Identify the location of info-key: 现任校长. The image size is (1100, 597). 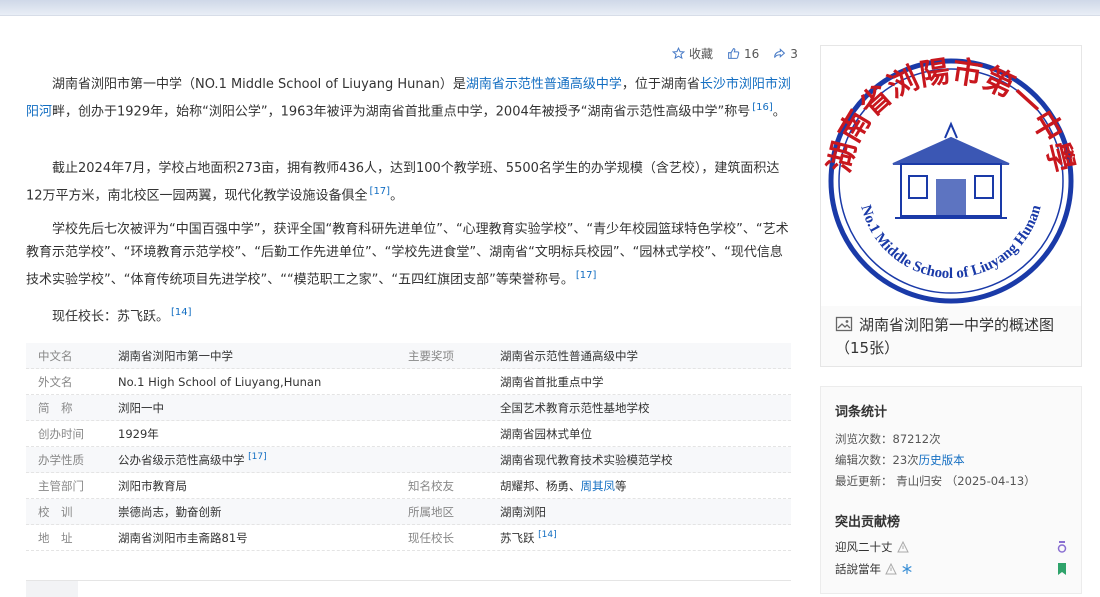
(431, 537).